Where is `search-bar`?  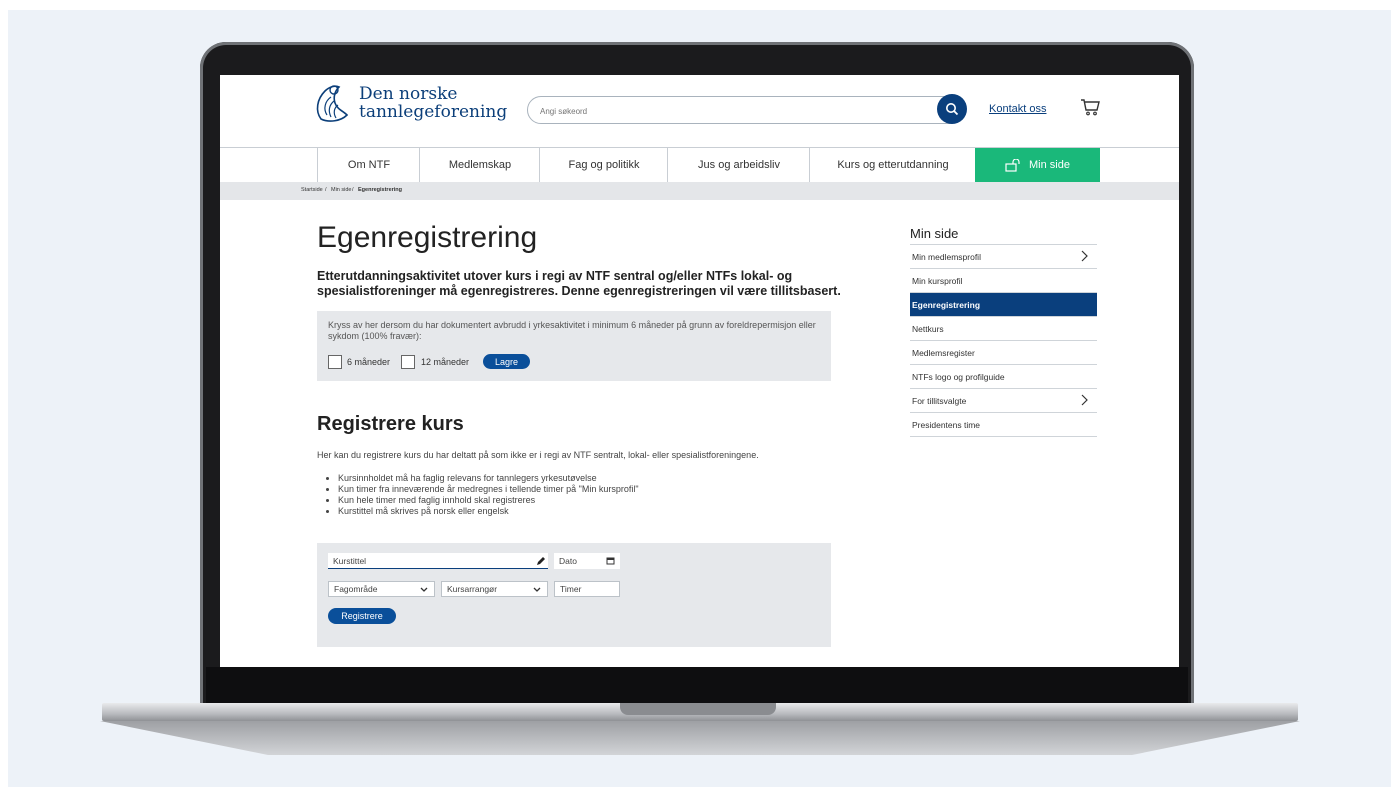
search-bar is located at coordinates (745, 110).